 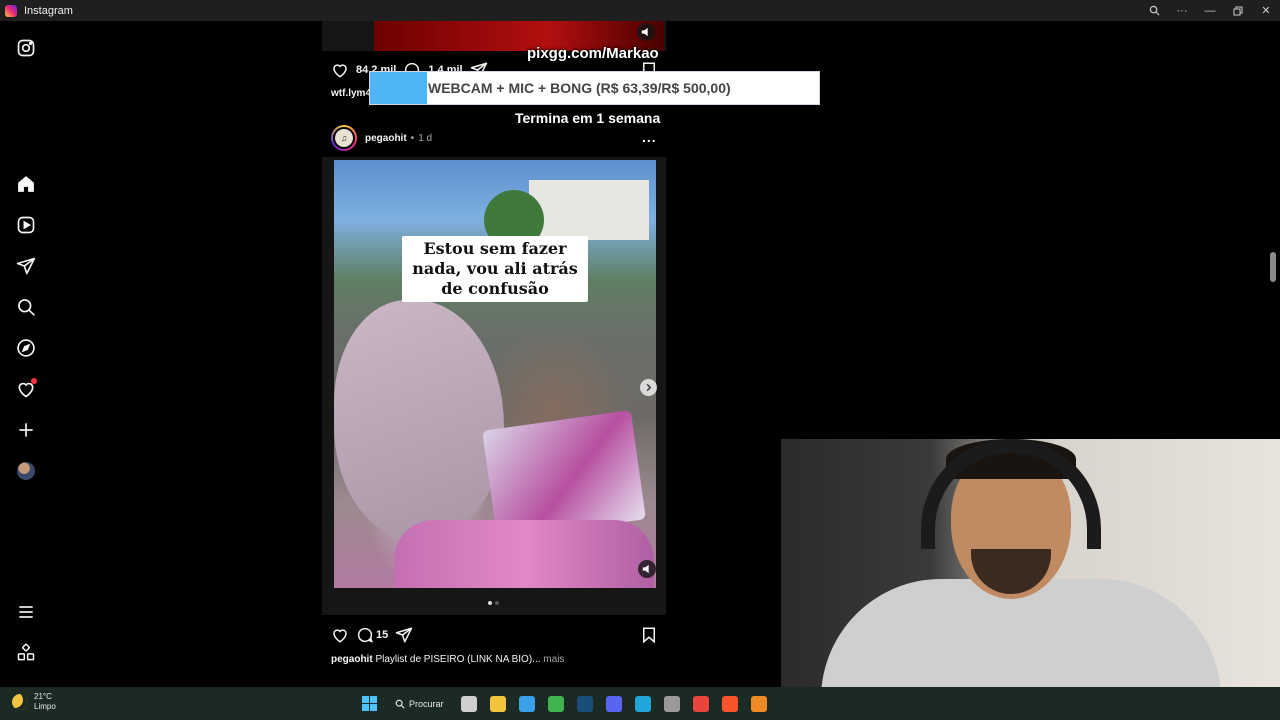 I want to click on post-avatar: ♫, so click(x=344, y=138).